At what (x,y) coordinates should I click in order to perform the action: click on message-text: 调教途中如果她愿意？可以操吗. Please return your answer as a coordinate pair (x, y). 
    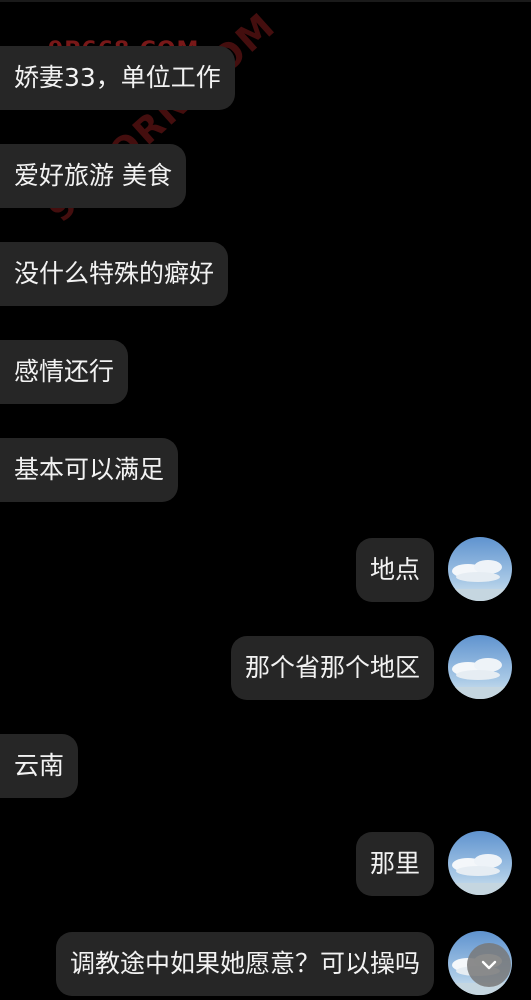
    Looking at the image, I should click on (244, 963).